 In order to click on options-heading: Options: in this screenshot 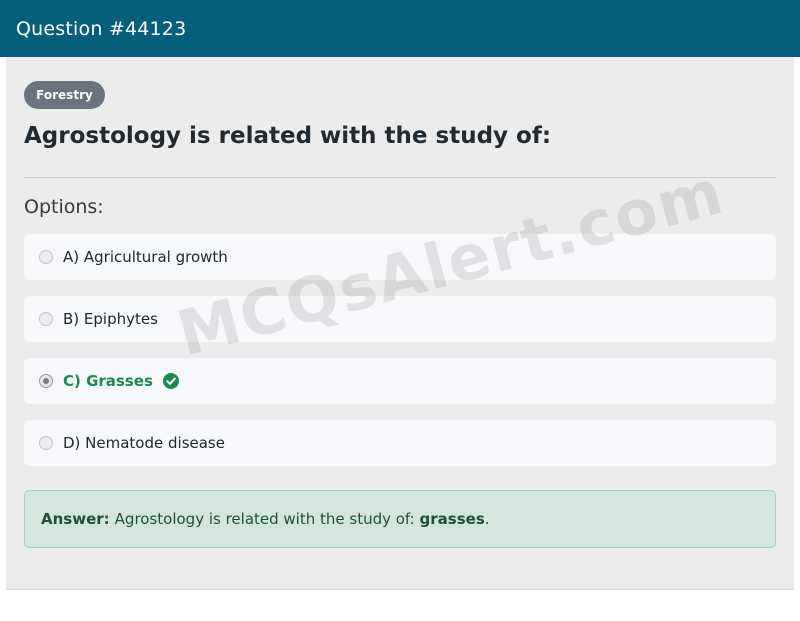, I will do `click(64, 207)`.